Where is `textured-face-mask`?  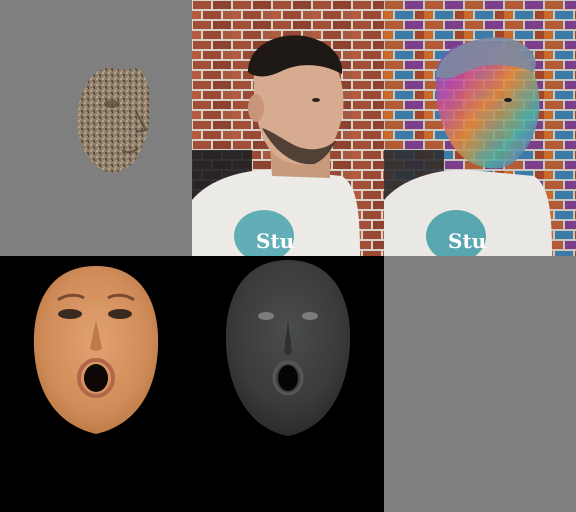 textured-face-mask is located at coordinates (113, 120).